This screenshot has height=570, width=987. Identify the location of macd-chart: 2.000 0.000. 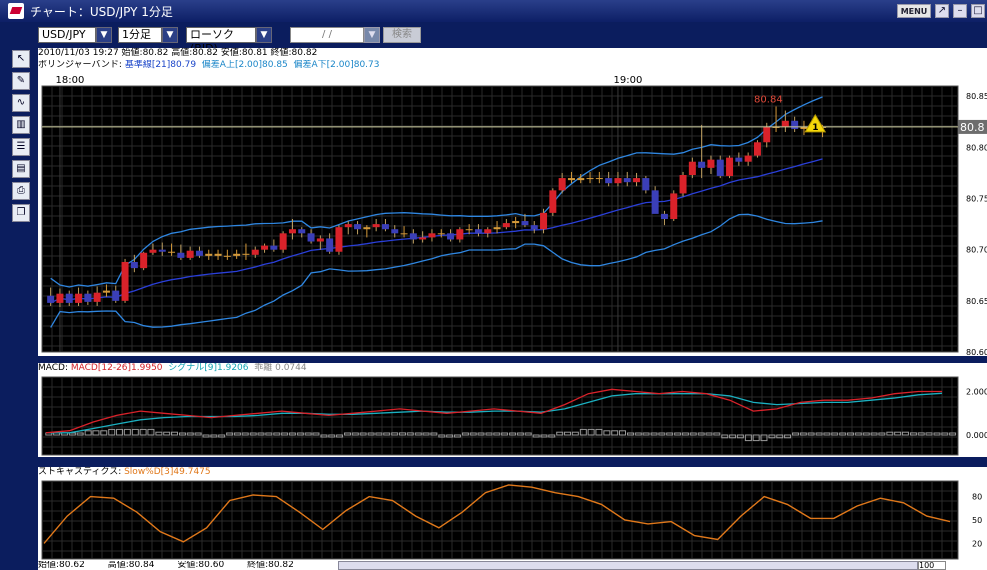
(512, 416).